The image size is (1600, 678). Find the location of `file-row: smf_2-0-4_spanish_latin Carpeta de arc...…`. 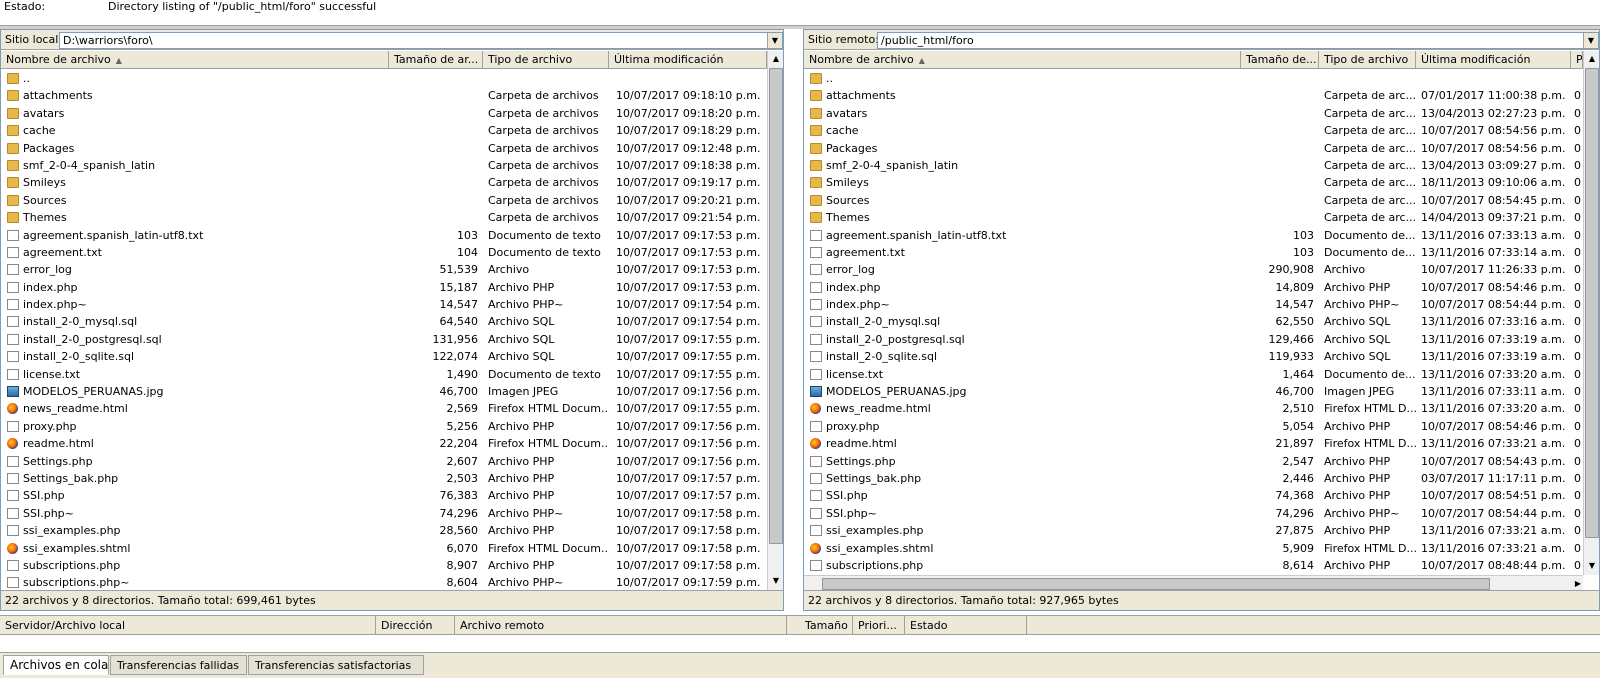

file-row: smf_2-0-4_spanish_latin Carpeta de arc...… is located at coordinates (1193, 165).